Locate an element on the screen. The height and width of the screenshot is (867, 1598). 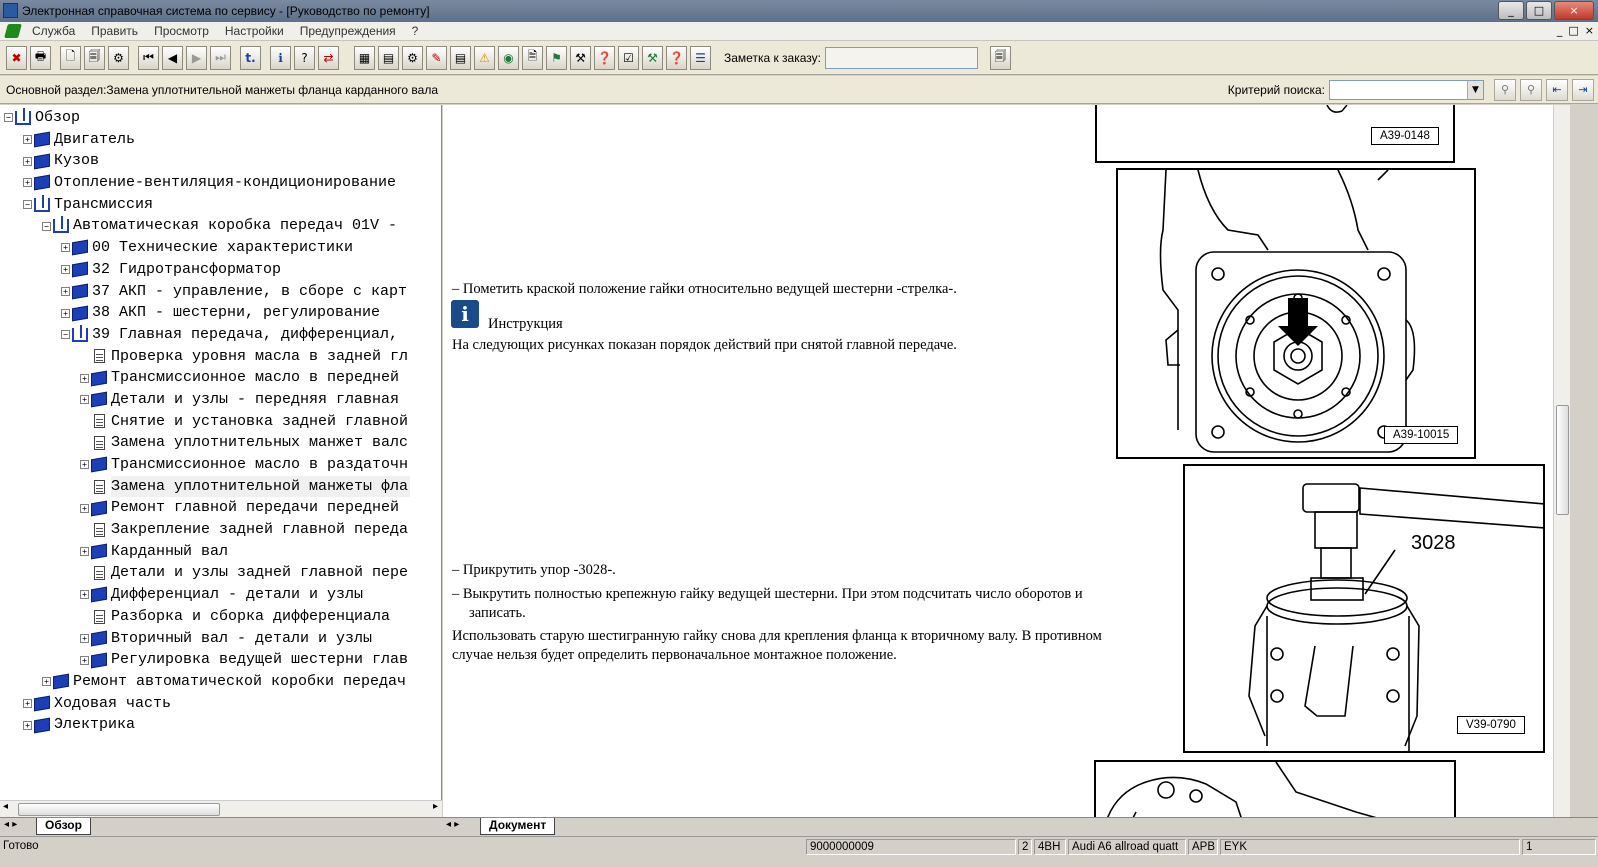
order-note-button: 🗐 is located at coordinates (1000, 57).